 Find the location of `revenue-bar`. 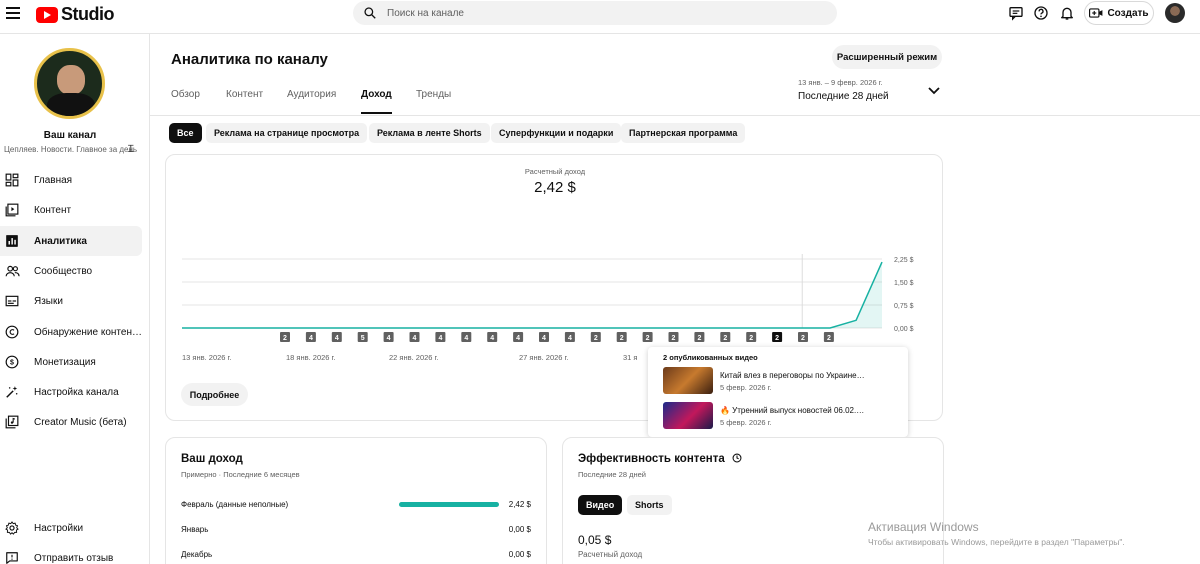

revenue-bar is located at coordinates (449, 504).